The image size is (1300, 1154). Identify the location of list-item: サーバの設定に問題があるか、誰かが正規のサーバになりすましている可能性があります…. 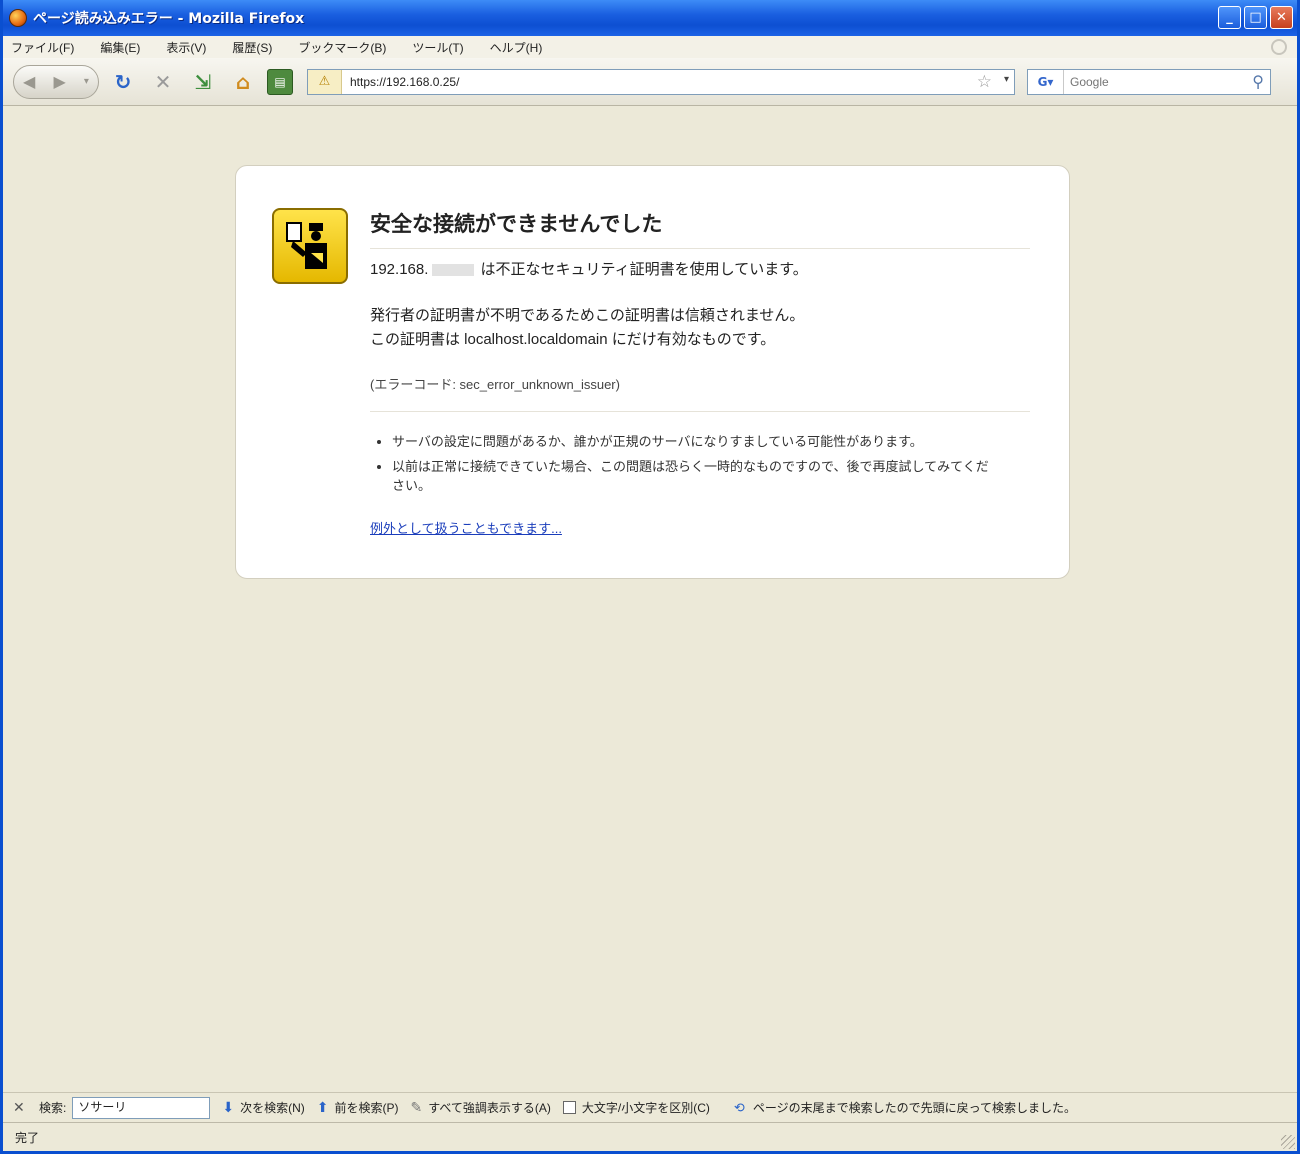
(696, 441).